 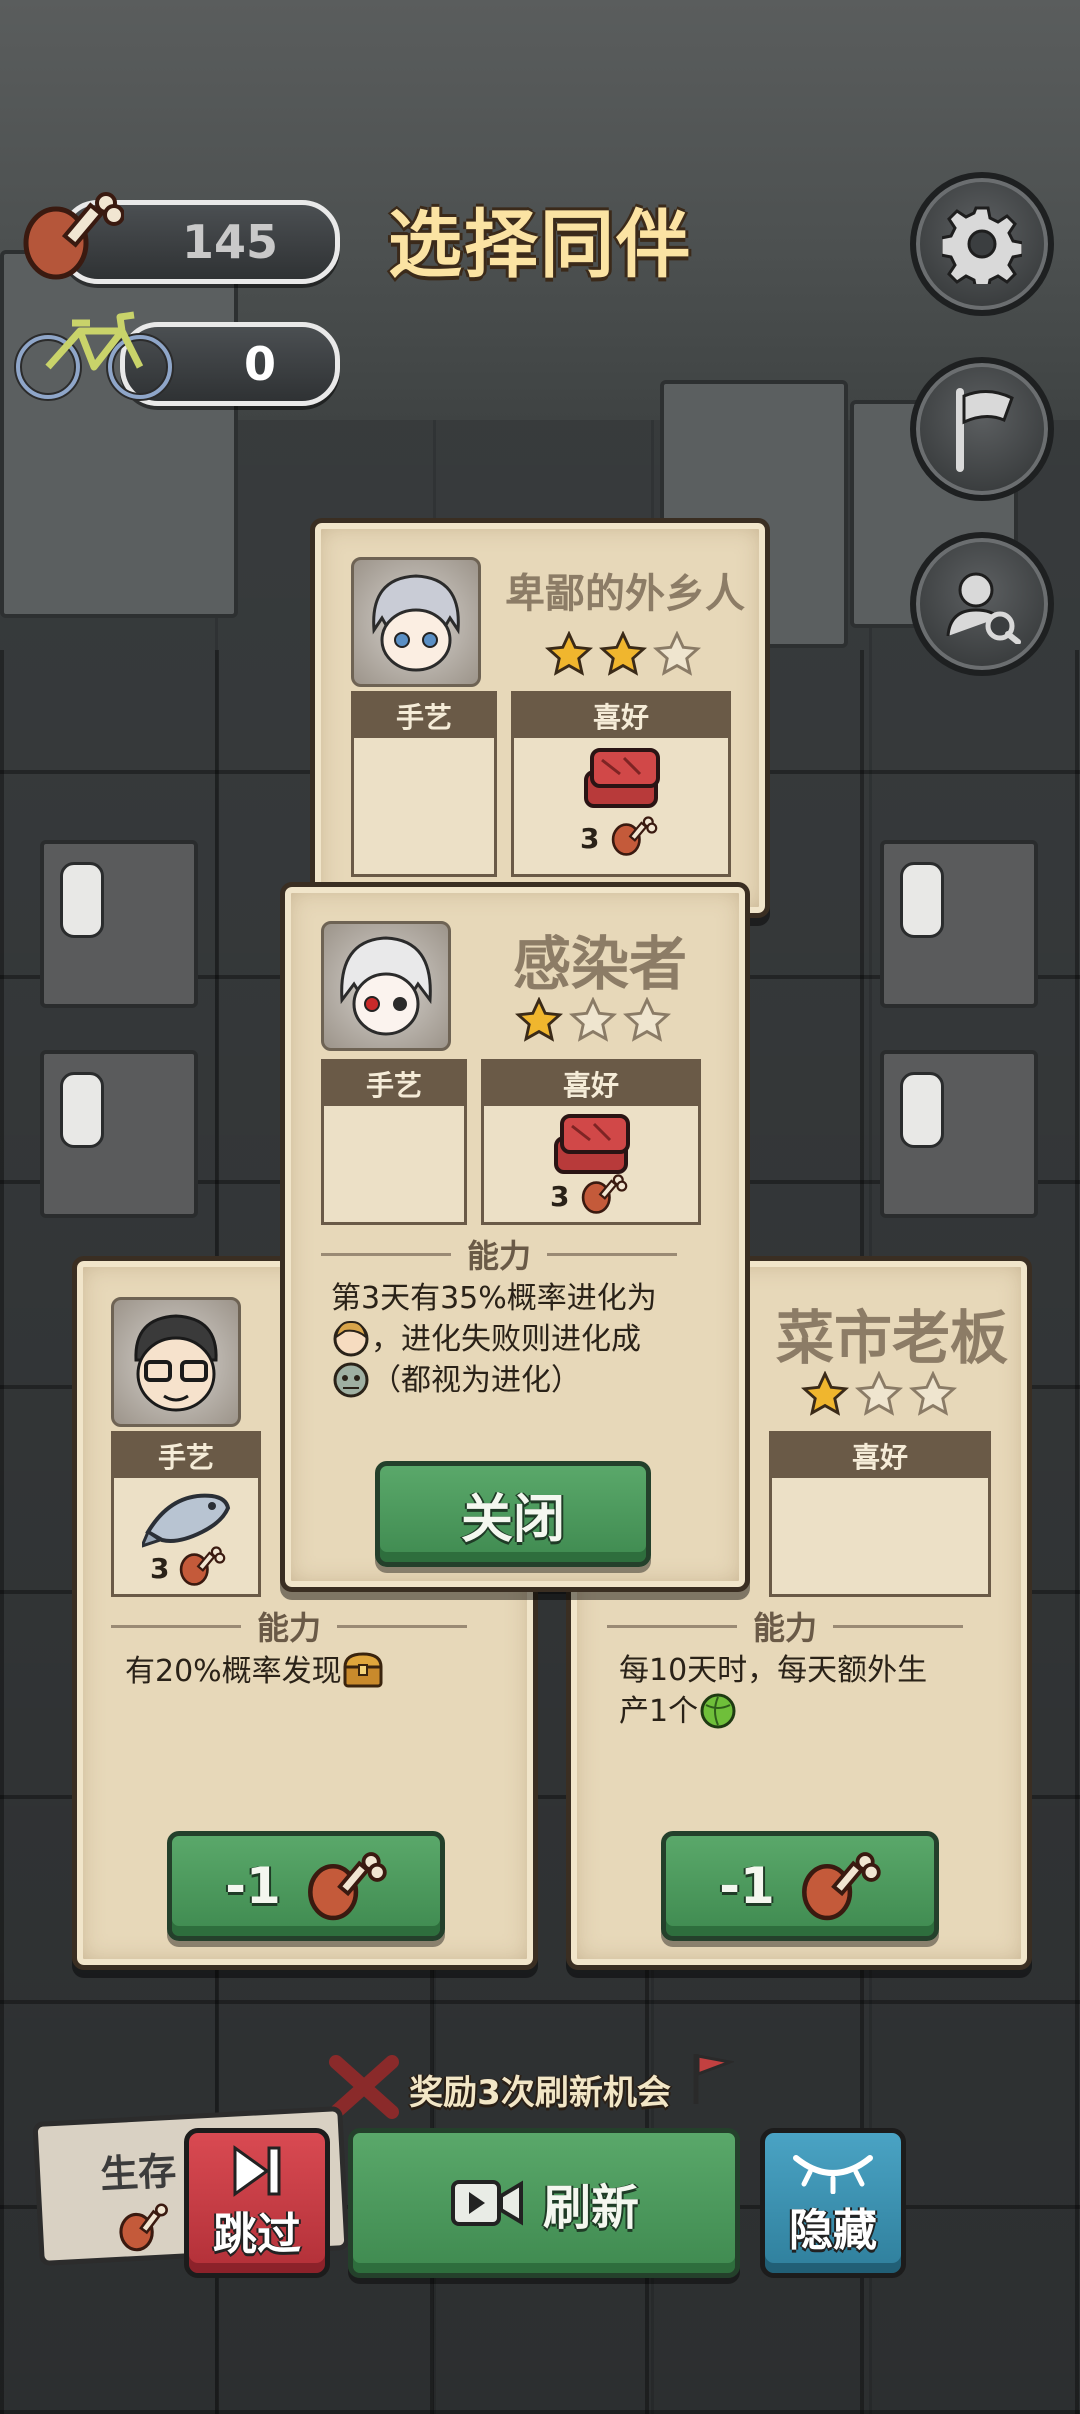 I want to click on ability-description: 每10天时，每天额外生 产1个, so click(x=773, y=1691).